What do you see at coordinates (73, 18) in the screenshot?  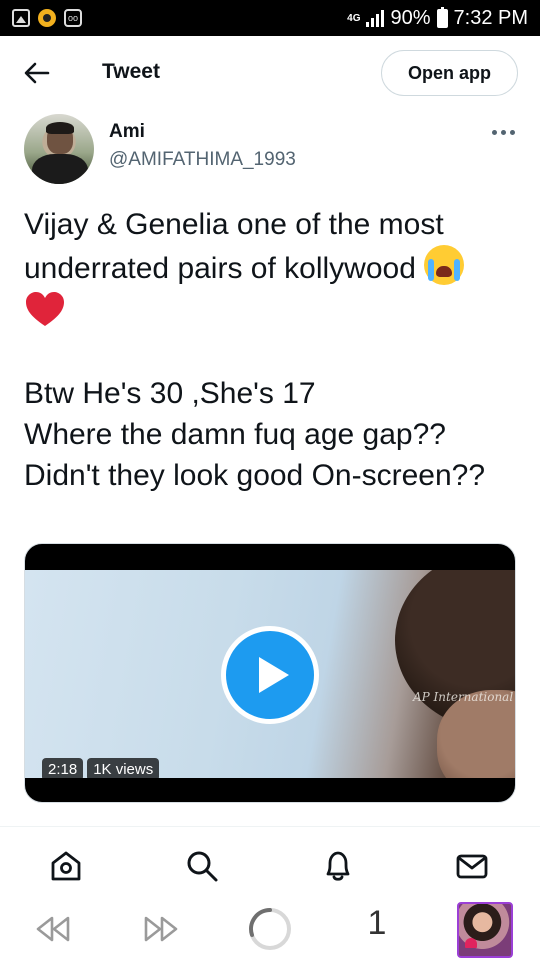 I see `owl-icon: oo` at bounding box center [73, 18].